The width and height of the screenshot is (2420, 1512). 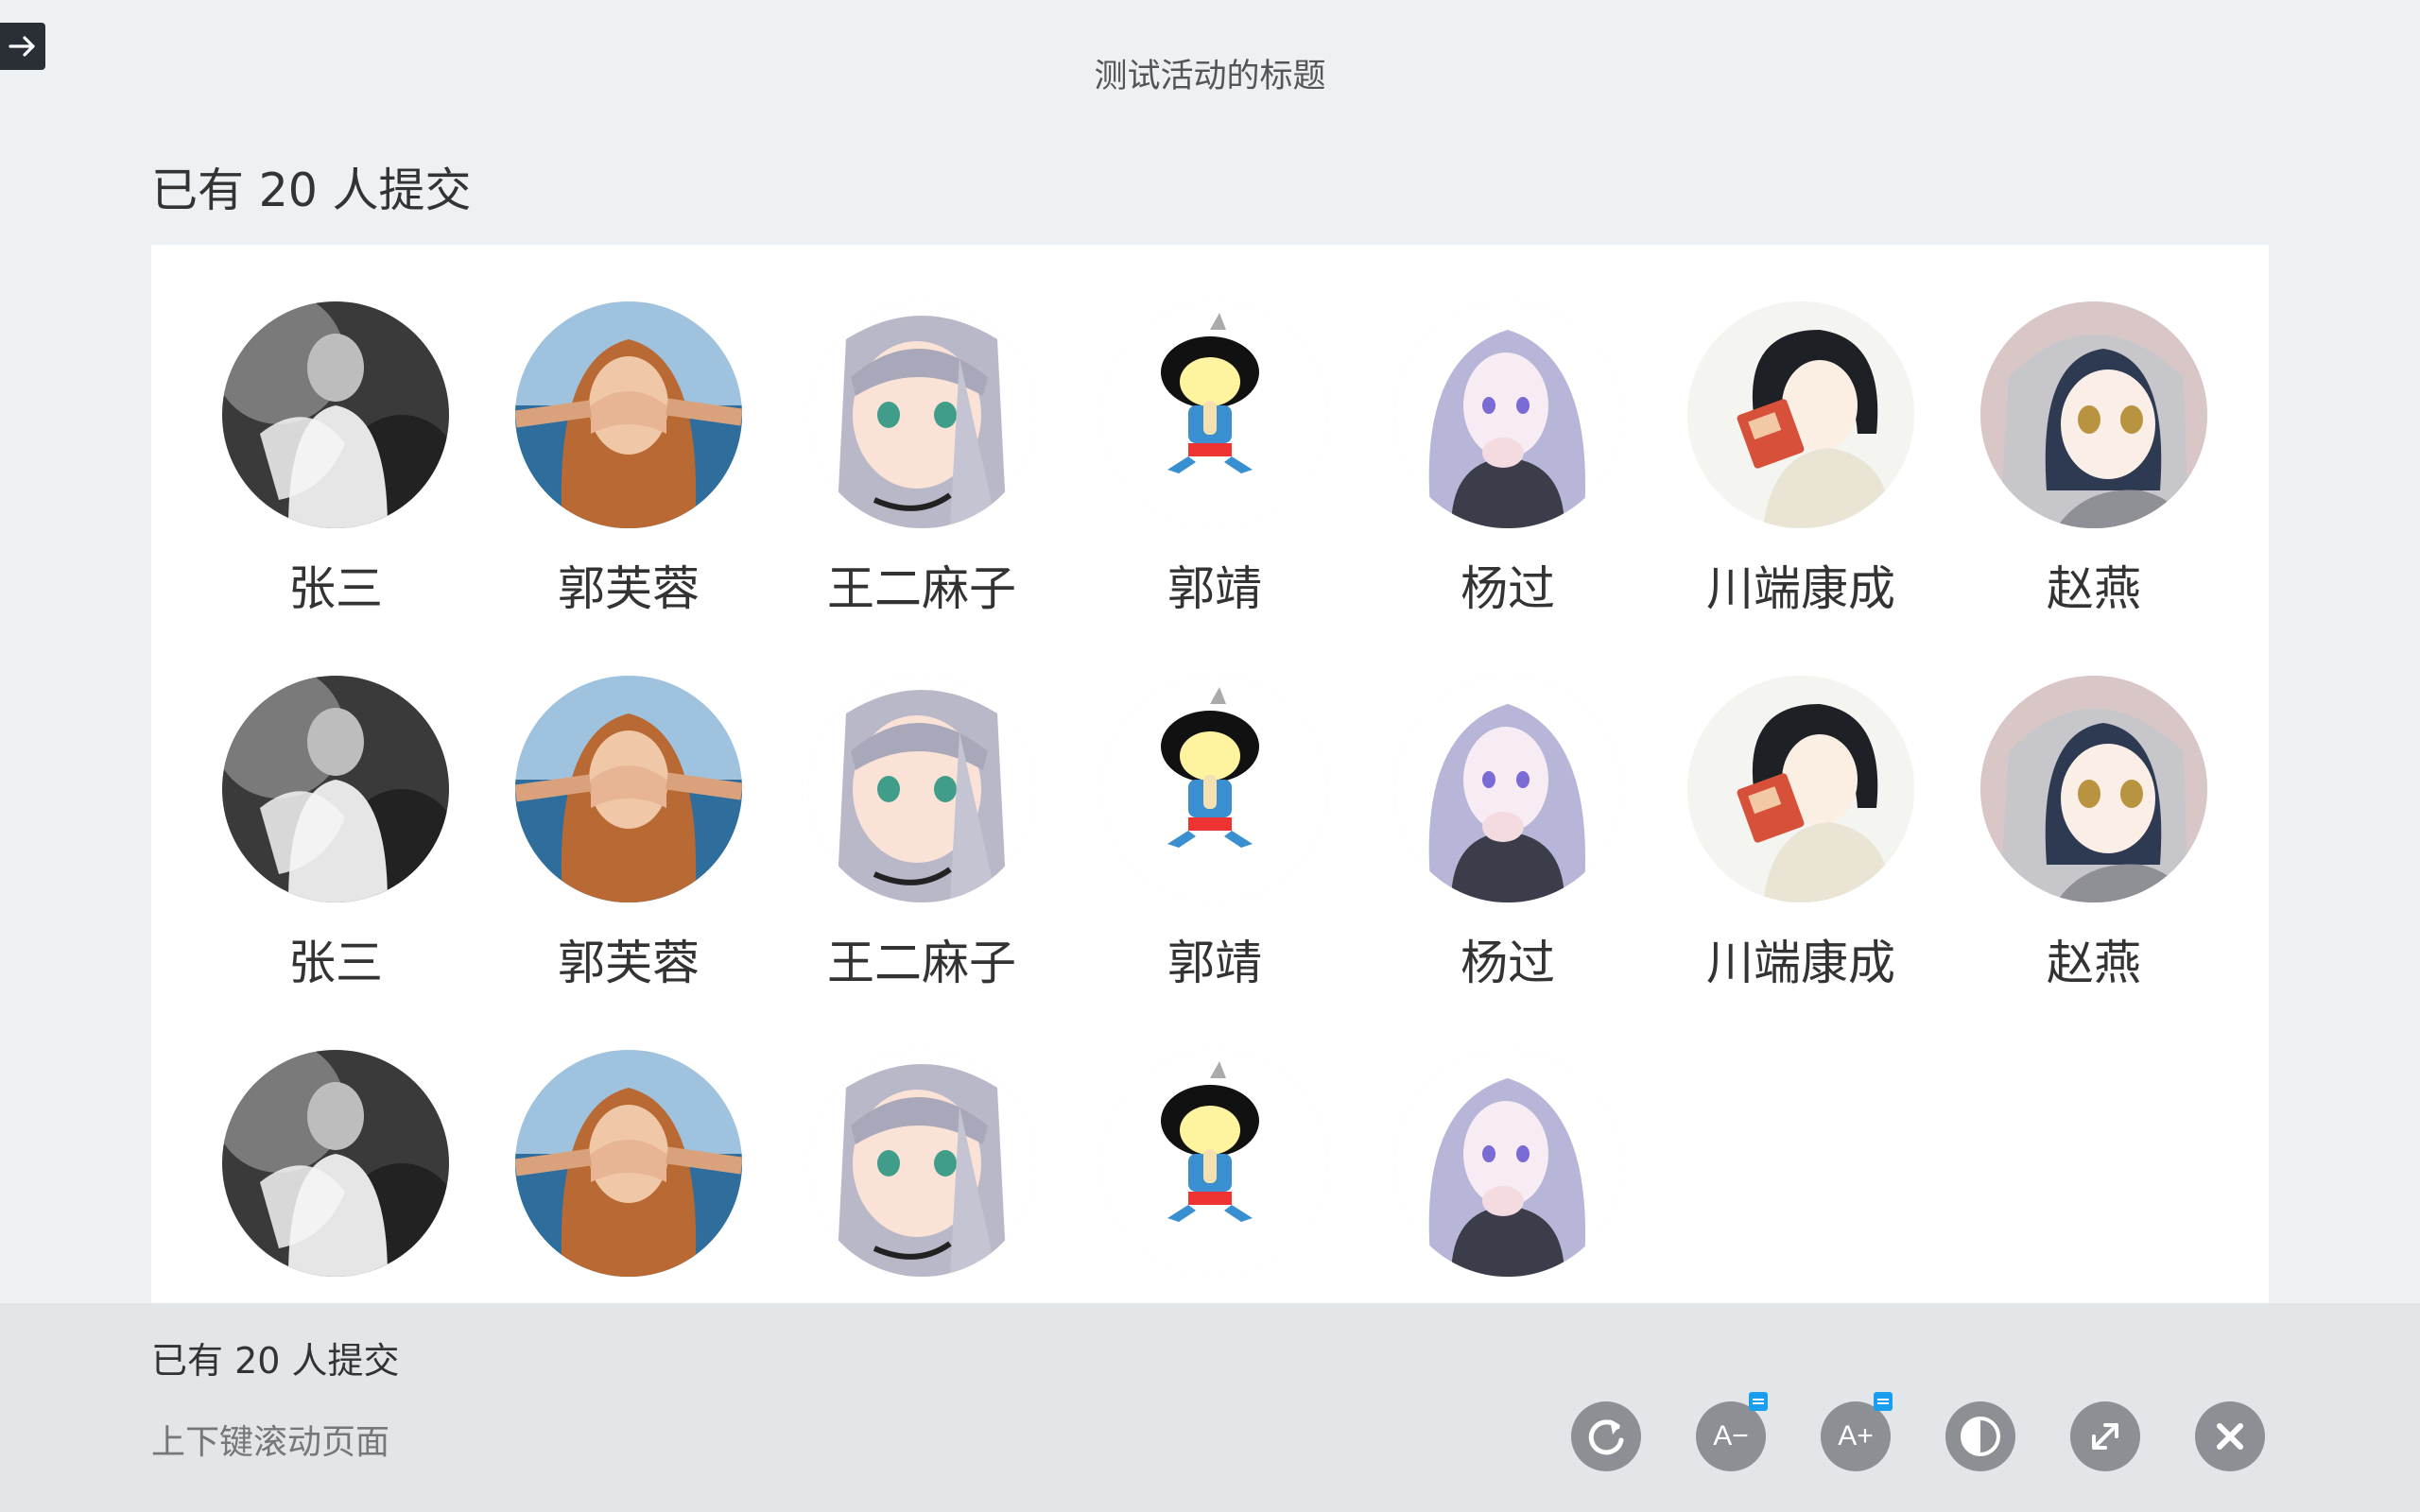 What do you see at coordinates (1856, 1436) in the screenshot?
I see `font-increase-icon: A+` at bounding box center [1856, 1436].